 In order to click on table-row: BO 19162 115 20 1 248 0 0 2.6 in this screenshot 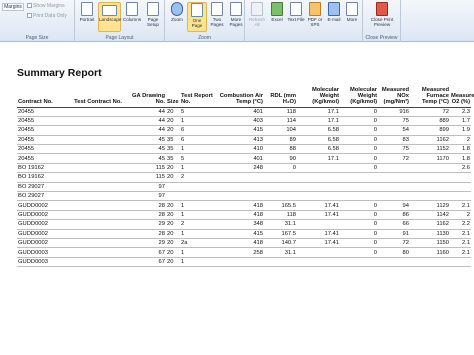, I will do `click(244, 168)`.